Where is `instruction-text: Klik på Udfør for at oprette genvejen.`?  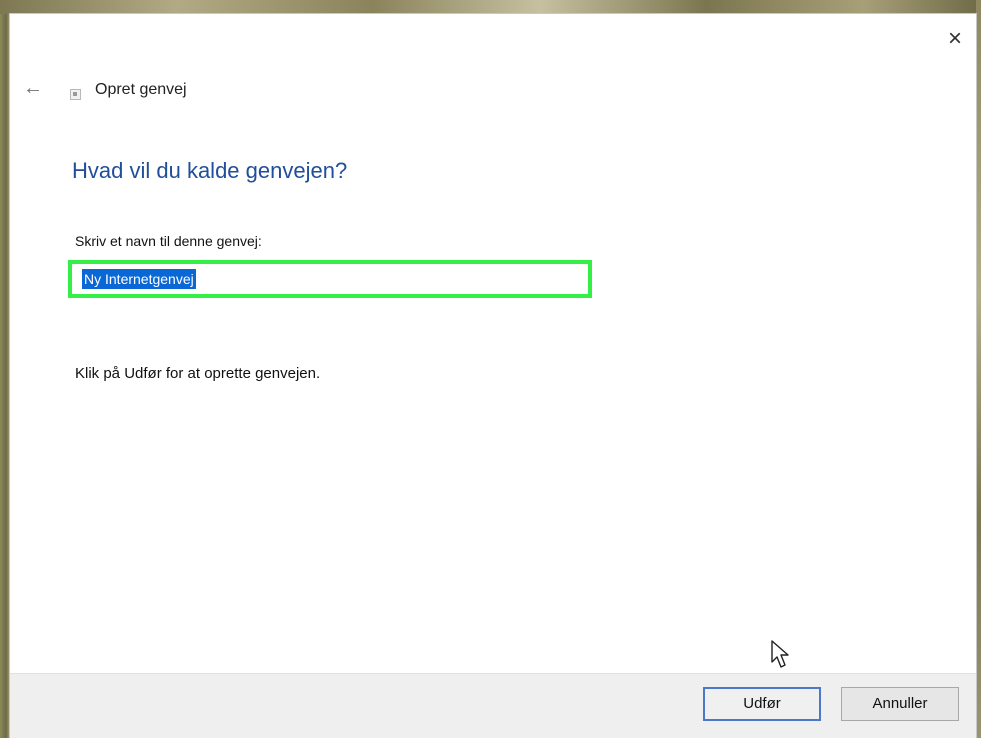 instruction-text: Klik på Udfør for at oprette genvejen. is located at coordinates (198, 373).